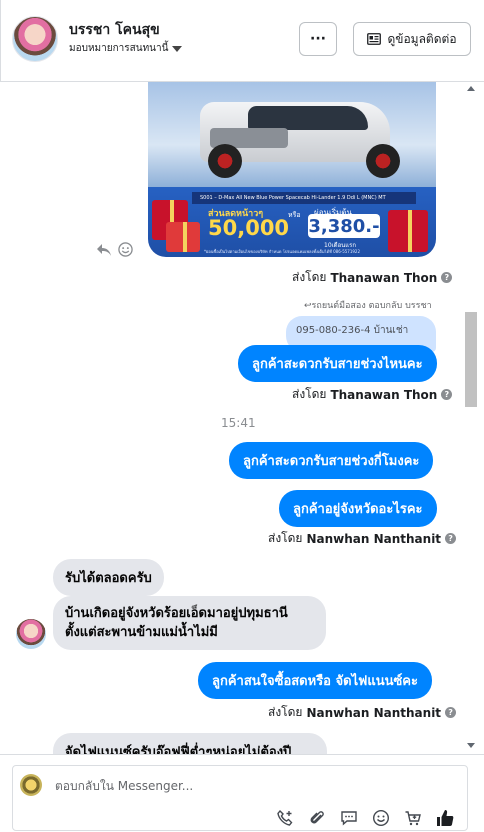  What do you see at coordinates (413, 818) in the screenshot?
I see `add-to-cart-icon` at bounding box center [413, 818].